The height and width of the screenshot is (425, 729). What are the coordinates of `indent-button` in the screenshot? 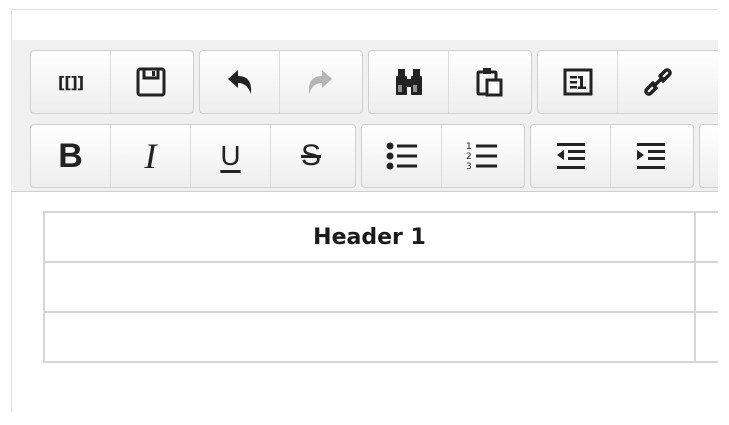 It's located at (651, 156).